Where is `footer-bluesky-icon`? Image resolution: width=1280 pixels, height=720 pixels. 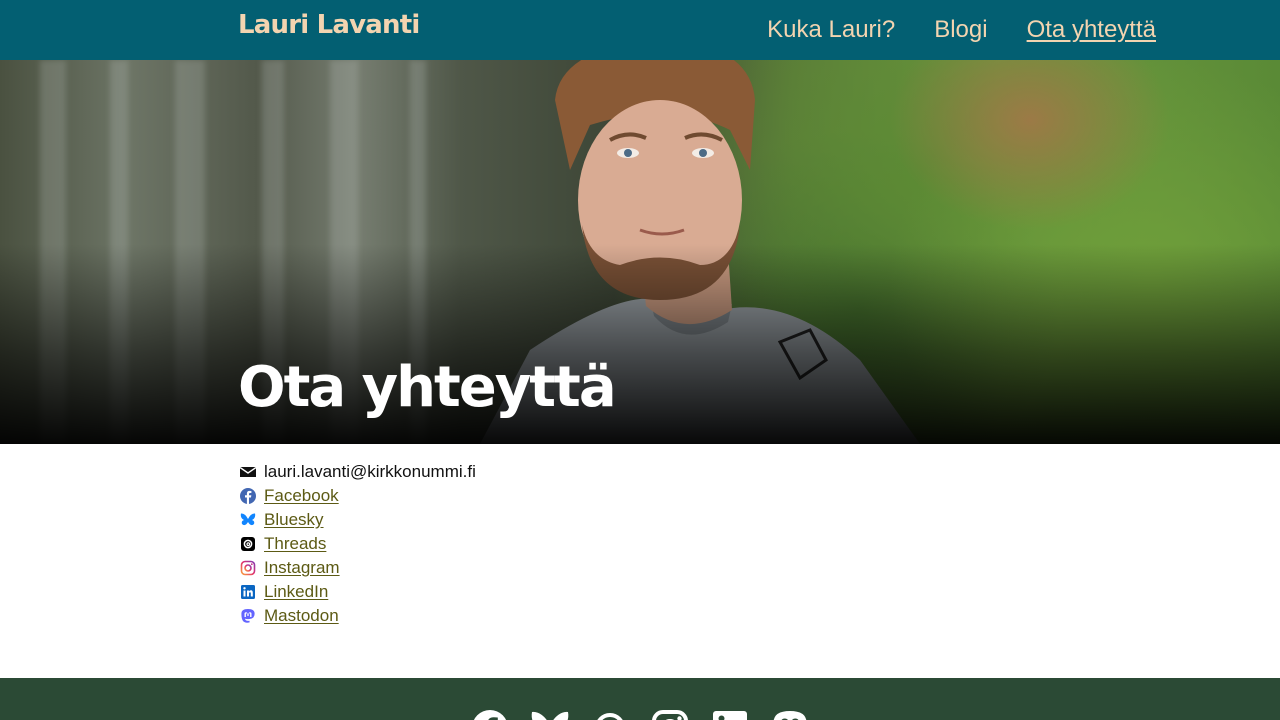 footer-bluesky-icon is located at coordinates (550, 714).